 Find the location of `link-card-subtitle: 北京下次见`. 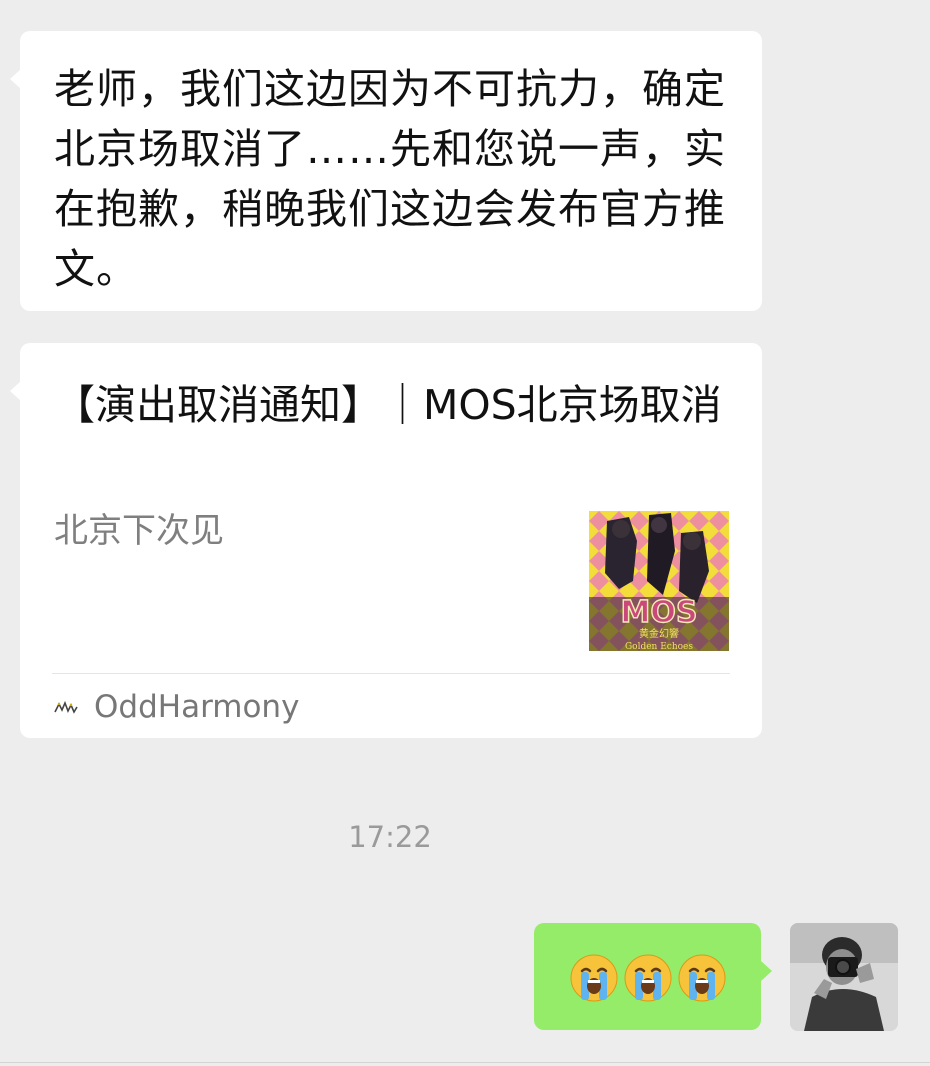

link-card-subtitle: 北京下次见 is located at coordinates (139, 531).